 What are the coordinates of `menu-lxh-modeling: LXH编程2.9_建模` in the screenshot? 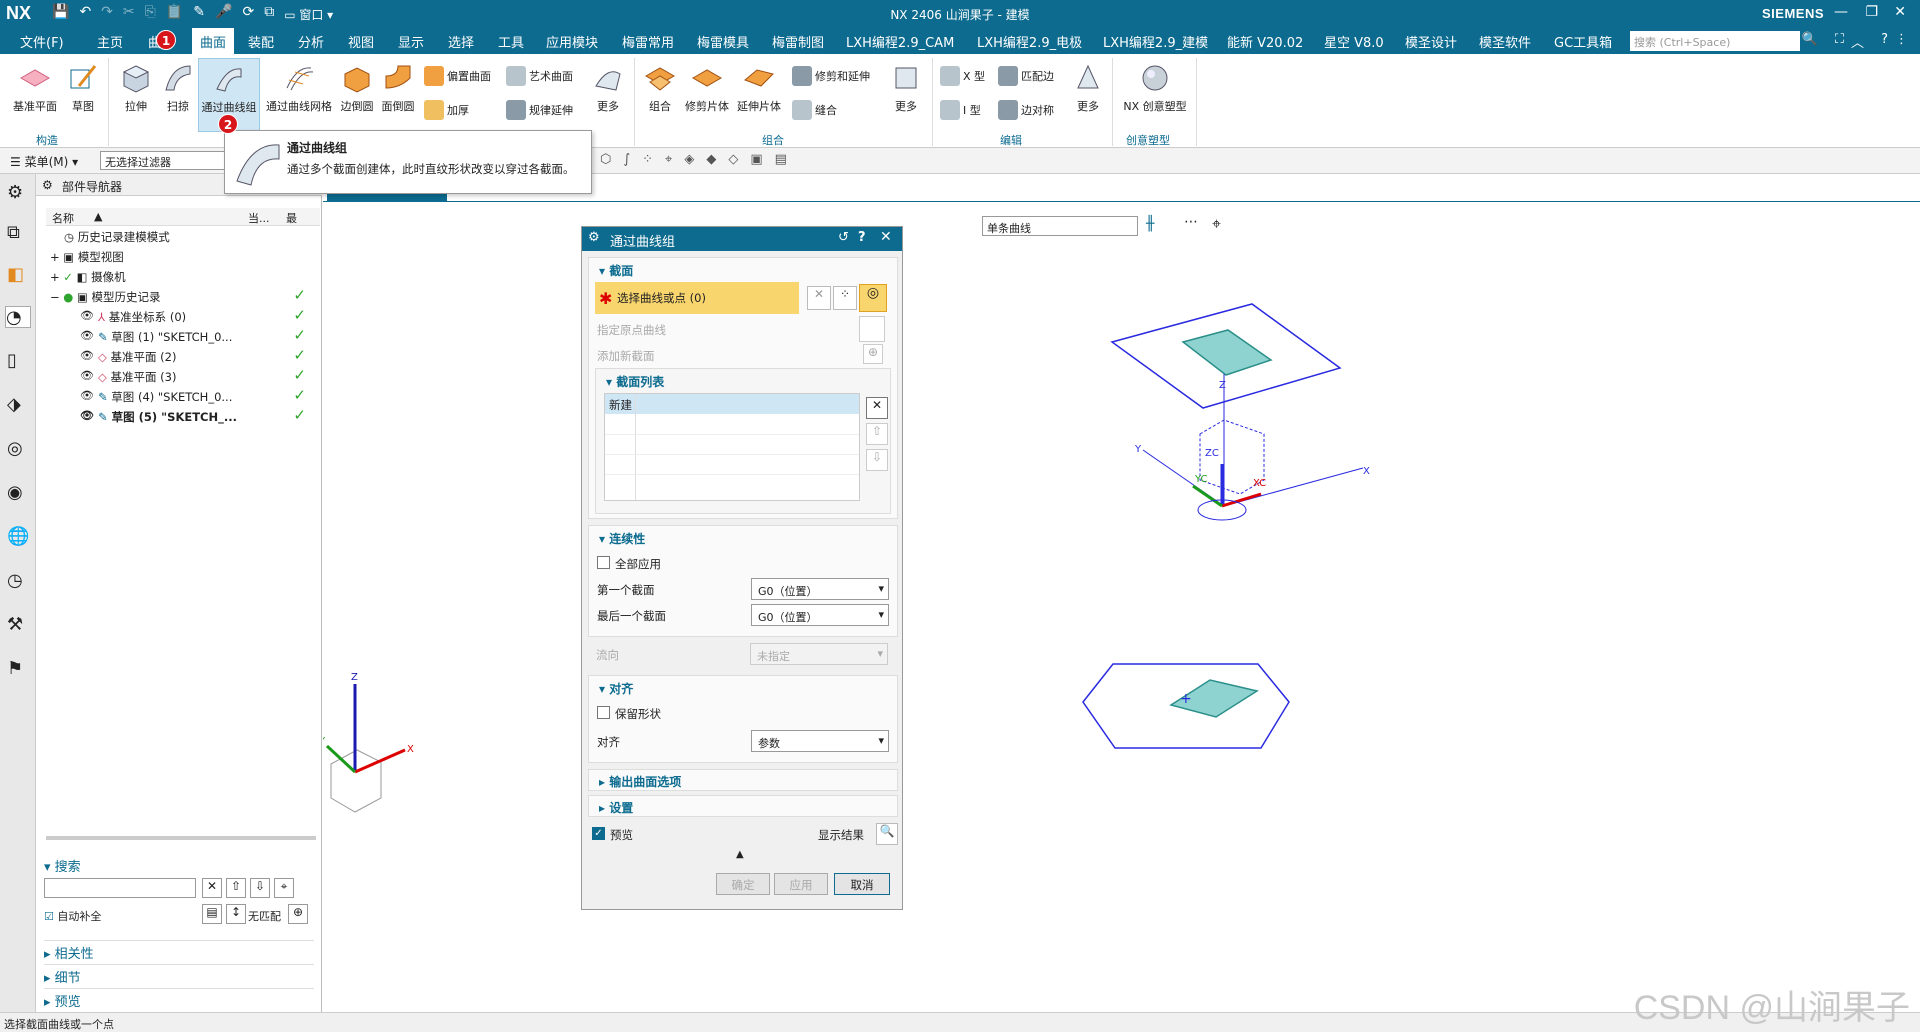 It's located at (1155, 41).